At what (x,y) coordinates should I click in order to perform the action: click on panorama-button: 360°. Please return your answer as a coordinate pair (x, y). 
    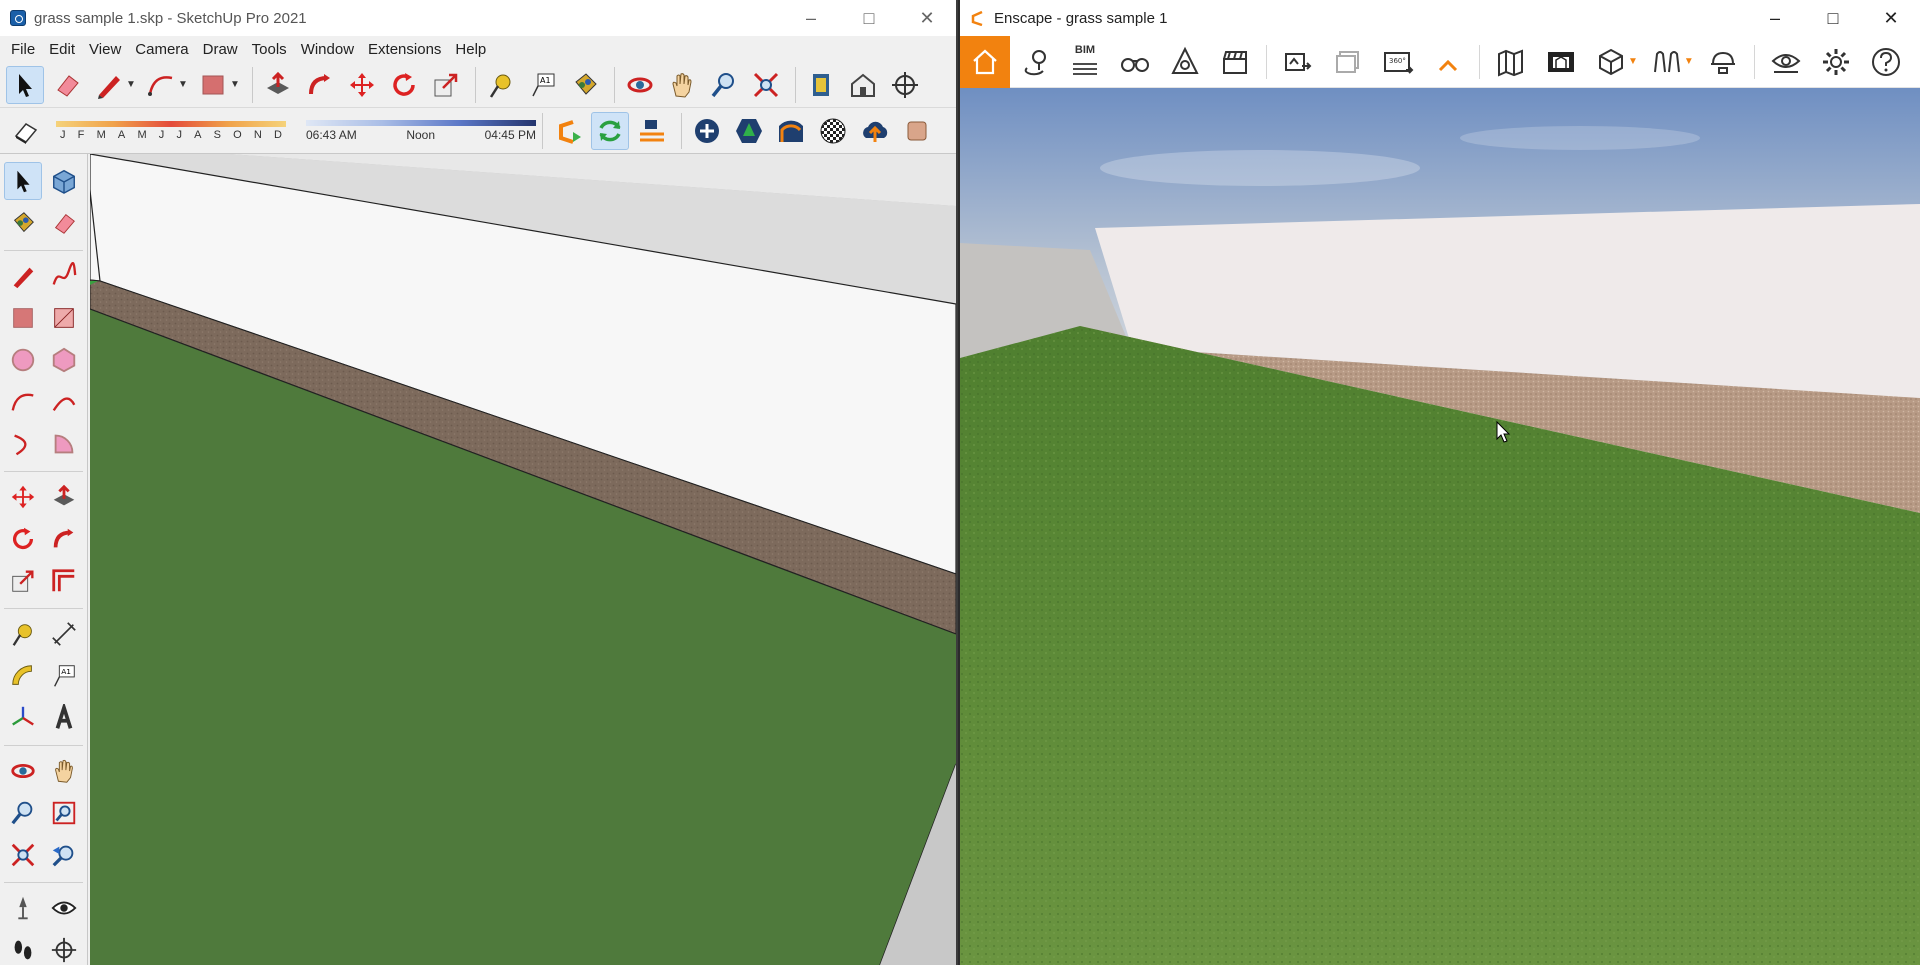
    Looking at the image, I should click on (1398, 62).